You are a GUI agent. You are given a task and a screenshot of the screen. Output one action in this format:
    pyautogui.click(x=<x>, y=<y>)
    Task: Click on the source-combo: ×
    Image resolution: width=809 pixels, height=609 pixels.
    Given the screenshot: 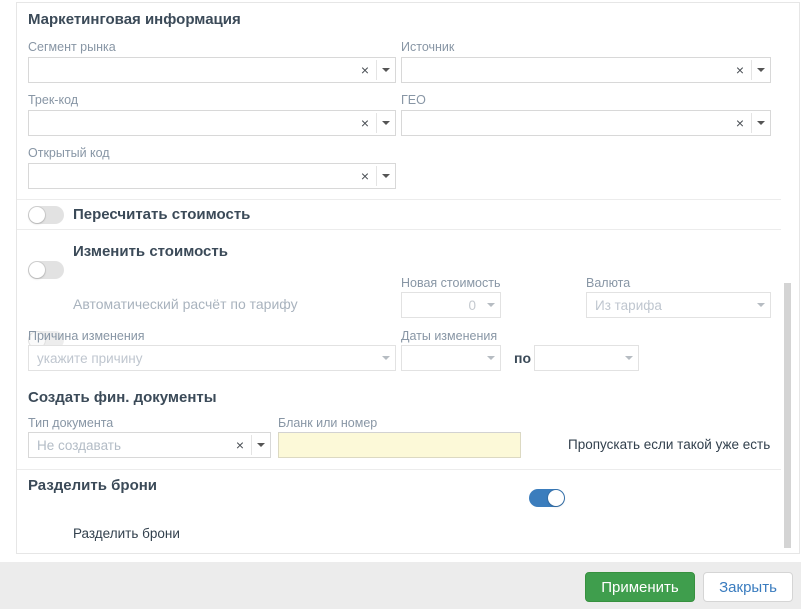 What is the action you would take?
    pyautogui.click(x=586, y=70)
    